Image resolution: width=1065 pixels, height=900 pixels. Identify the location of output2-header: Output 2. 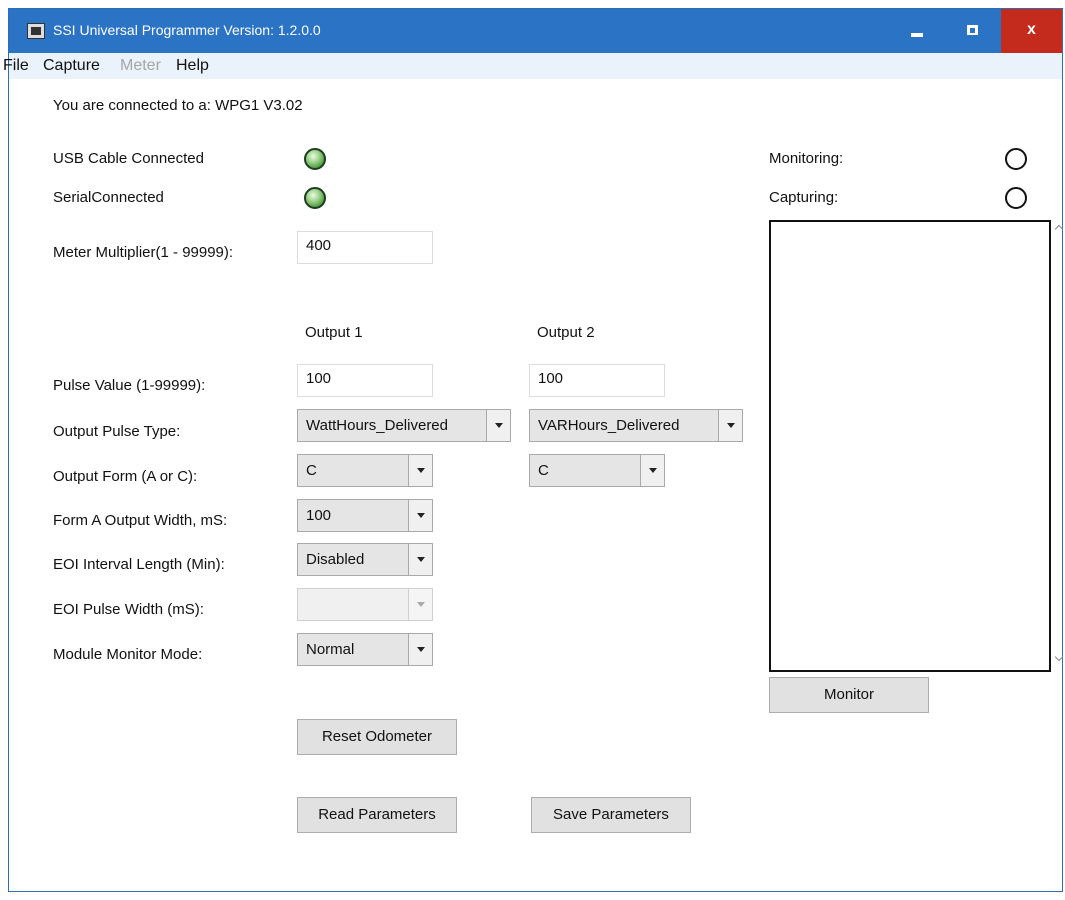
(566, 332).